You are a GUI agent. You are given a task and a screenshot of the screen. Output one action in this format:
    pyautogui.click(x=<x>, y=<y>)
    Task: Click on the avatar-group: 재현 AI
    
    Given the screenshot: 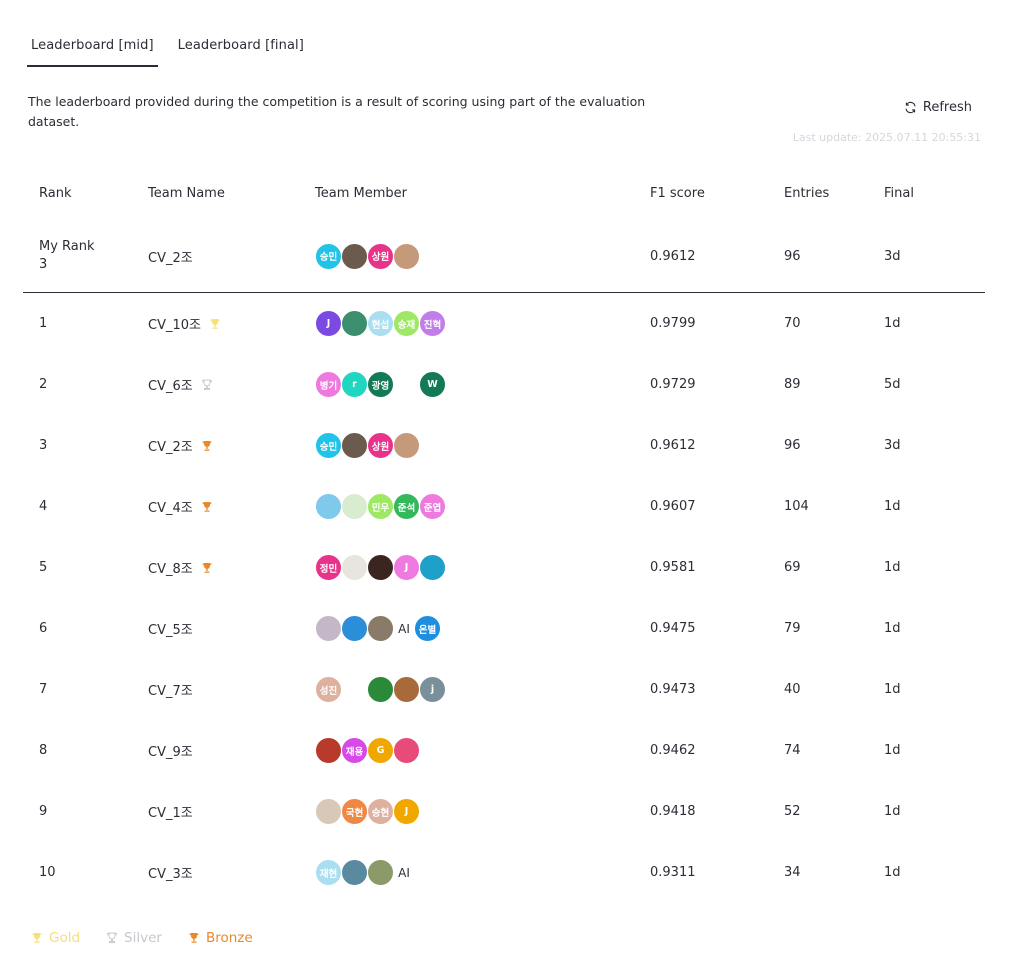 What is the action you would take?
    pyautogui.click(x=364, y=872)
    